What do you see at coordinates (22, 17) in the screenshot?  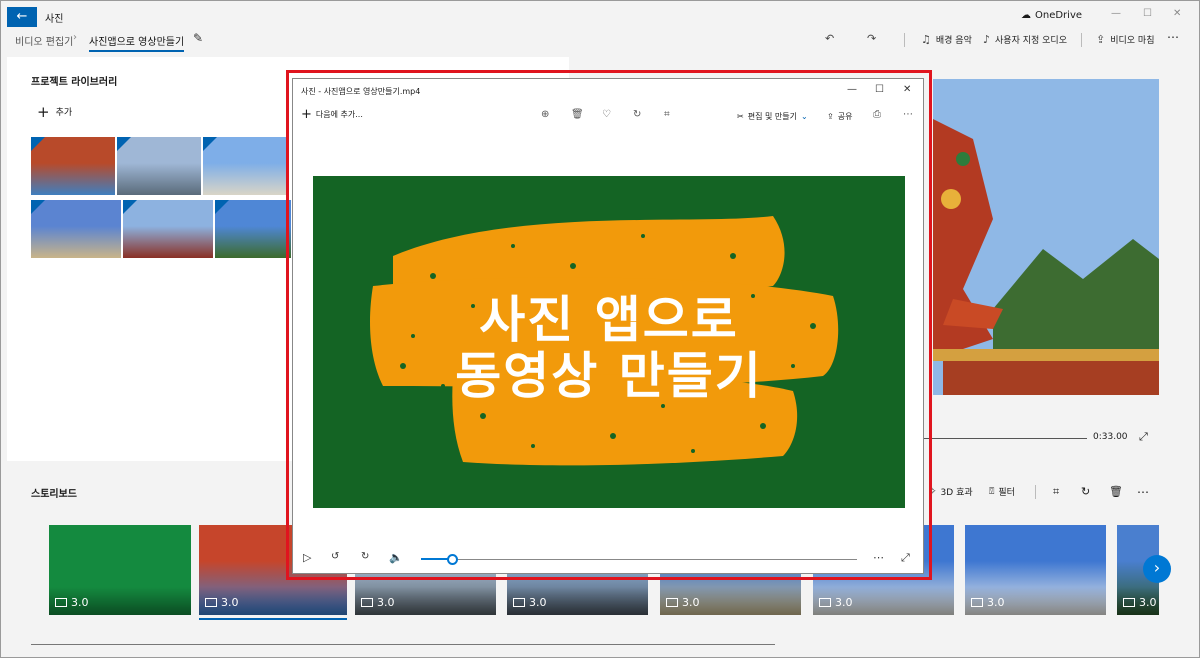 I see `back-button: ←` at bounding box center [22, 17].